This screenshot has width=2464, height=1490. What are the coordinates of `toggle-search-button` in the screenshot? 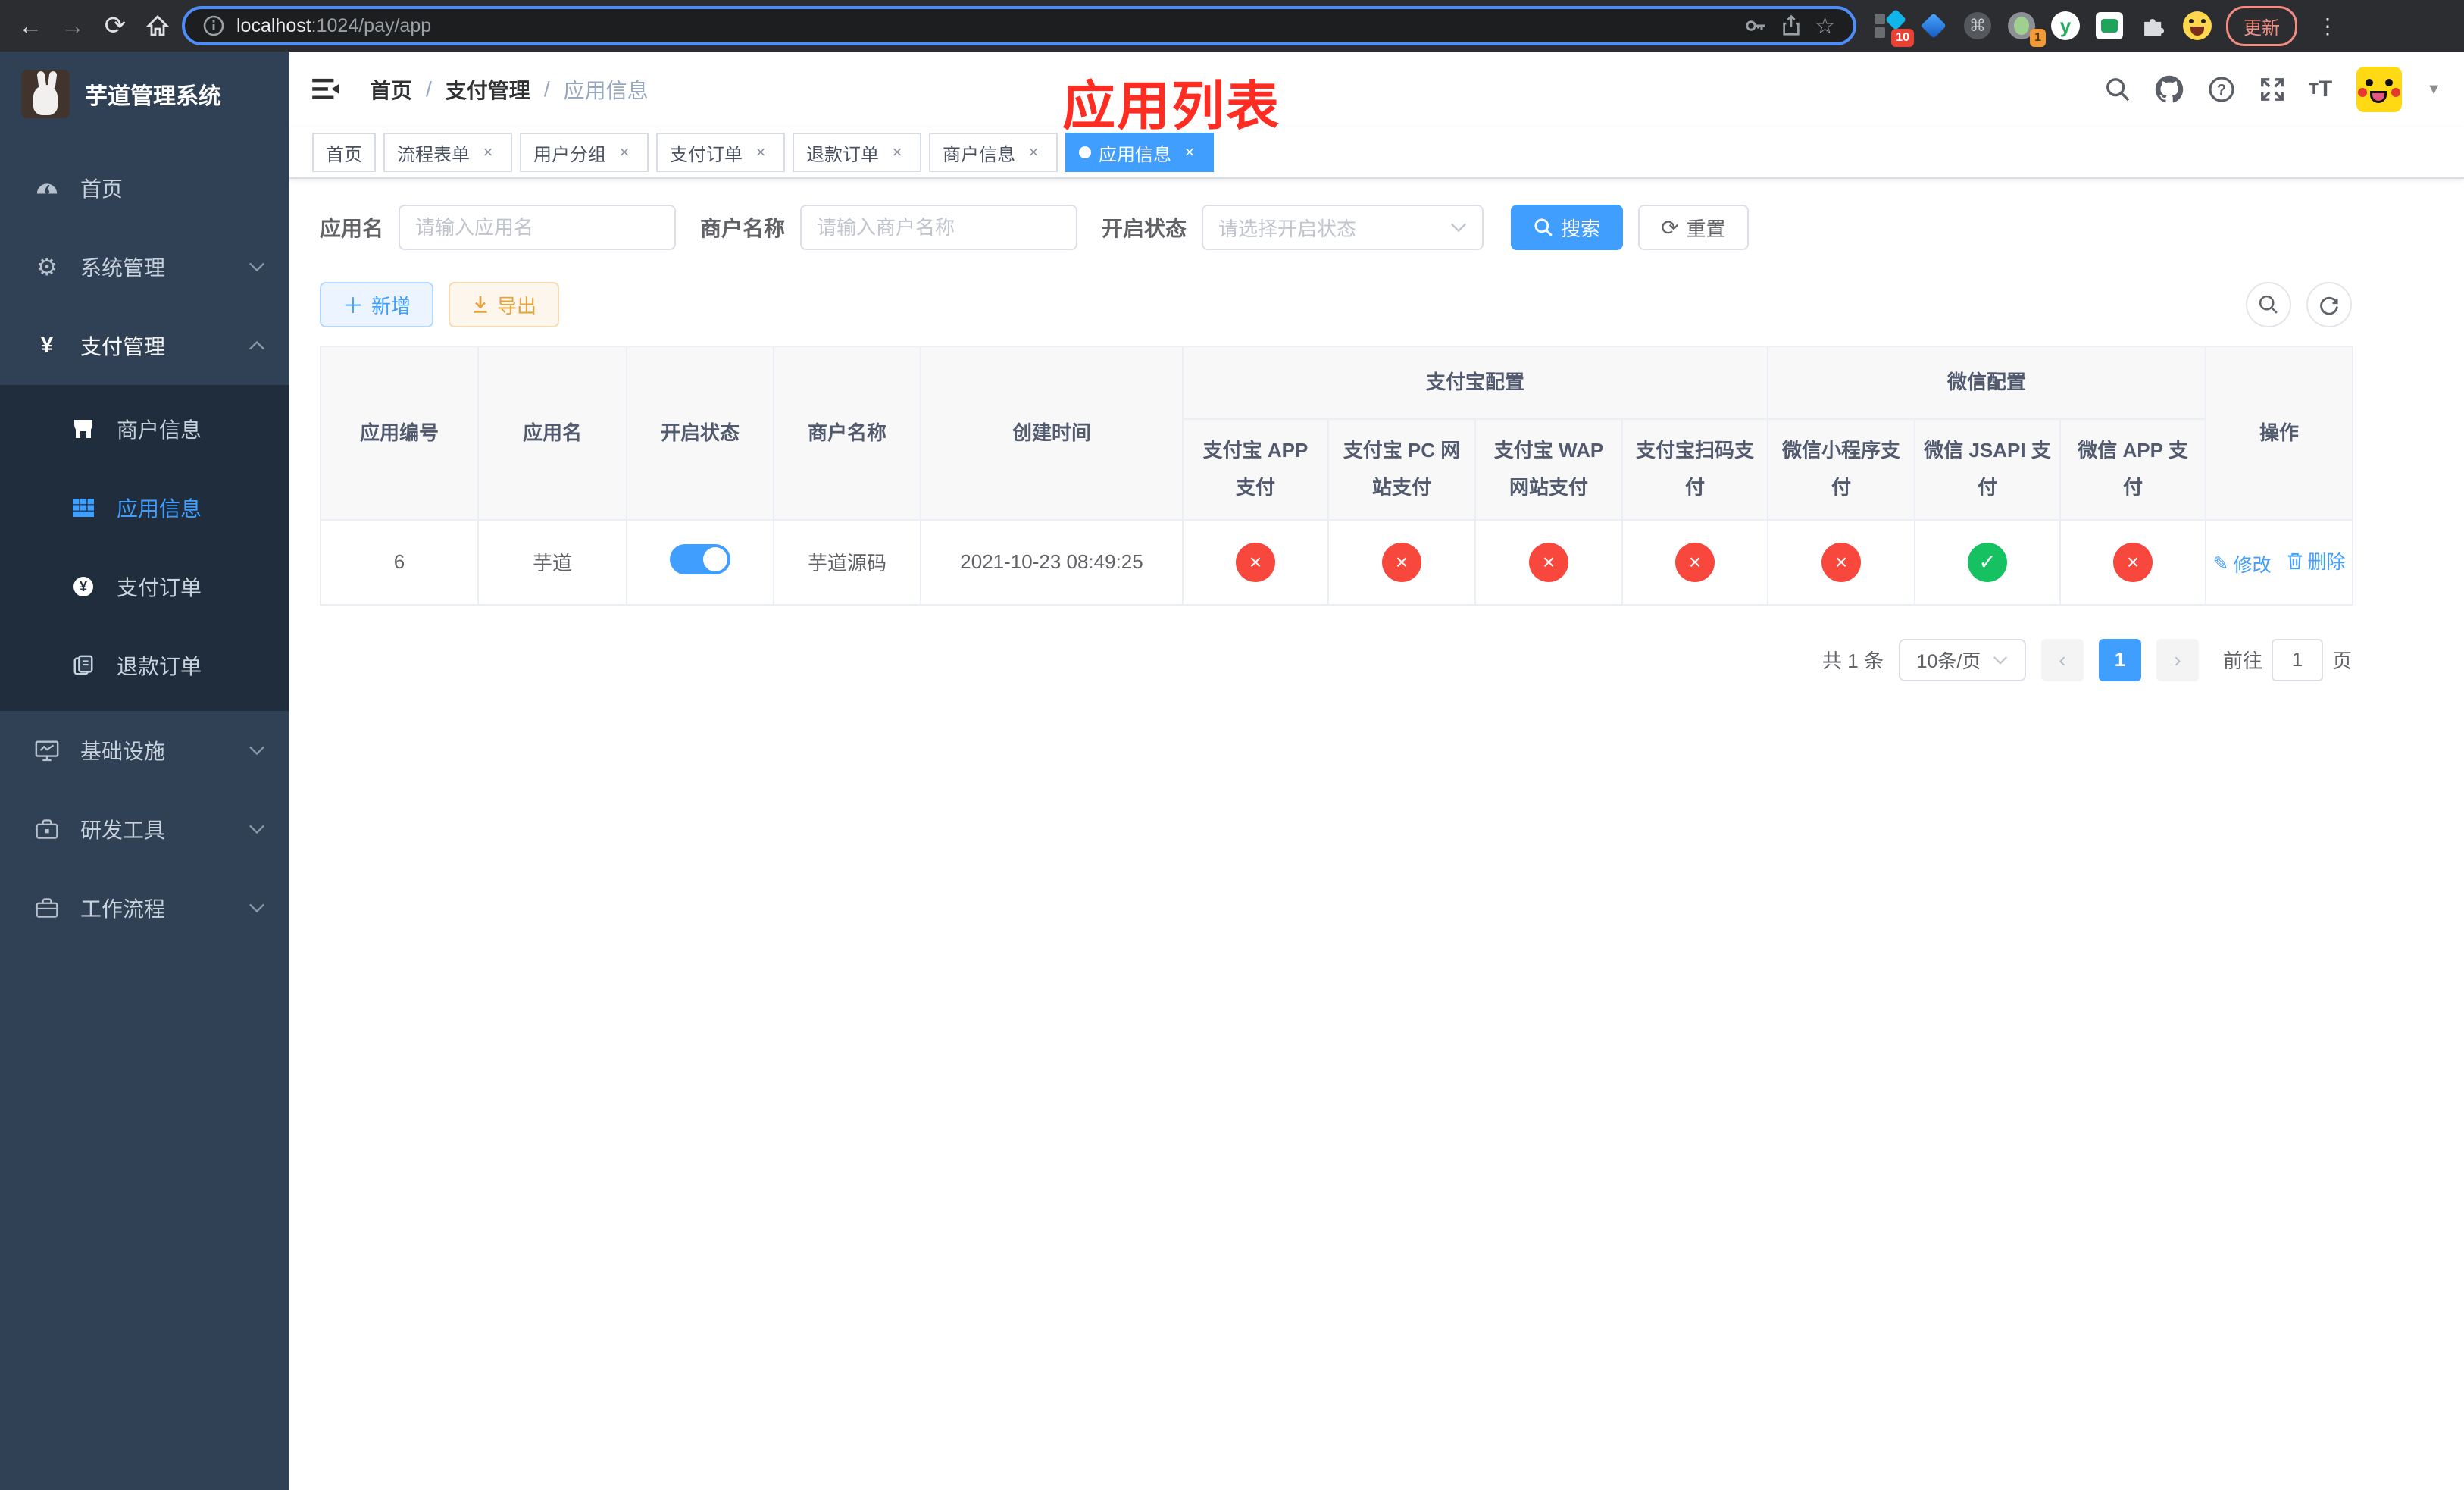 It's located at (2268, 304).